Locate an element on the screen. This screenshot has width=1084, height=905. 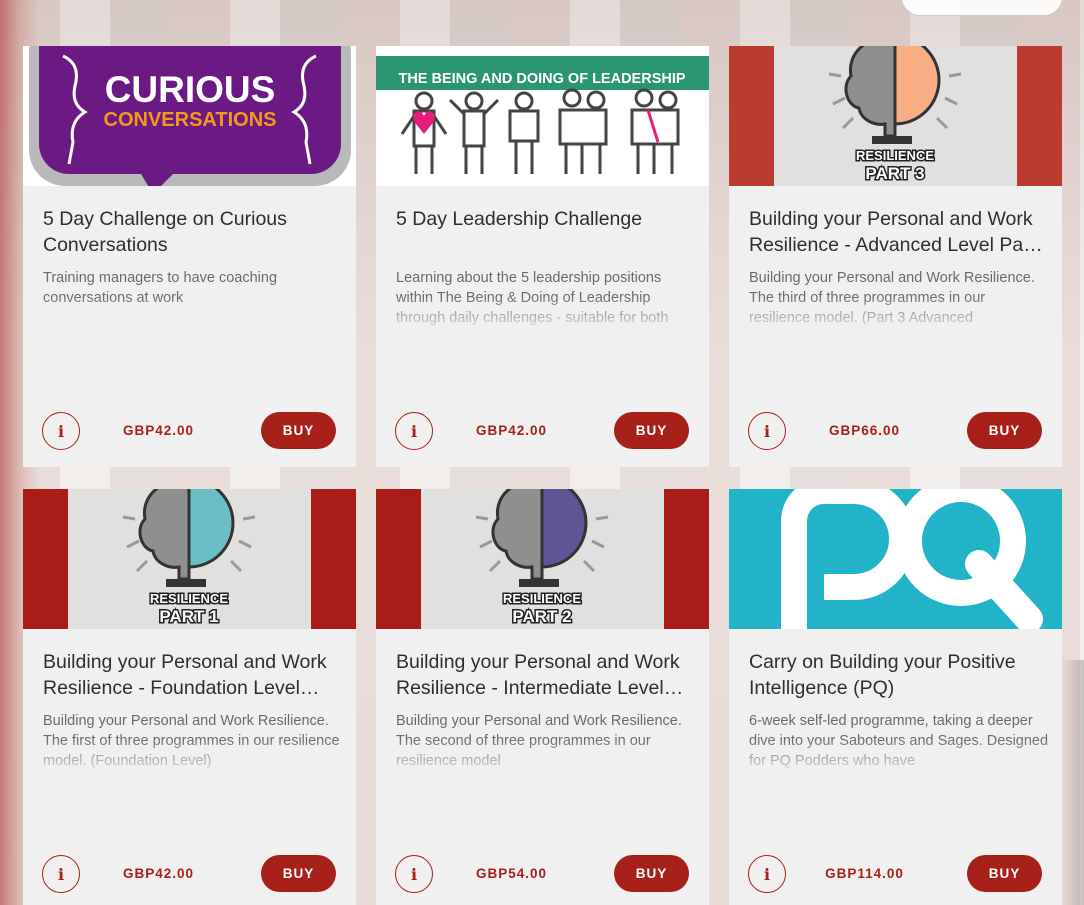
being-and-doing-leadership-image: THE BEING AND DOING OF LEADERSHIP is located at coordinates (542, 116).